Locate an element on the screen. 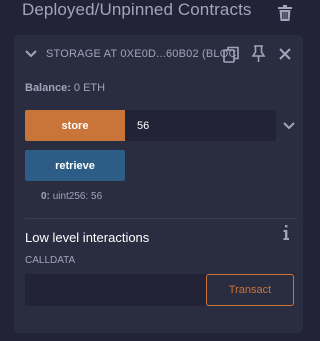  low-level-interactions-title: Low level interactions is located at coordinates (87, 237).